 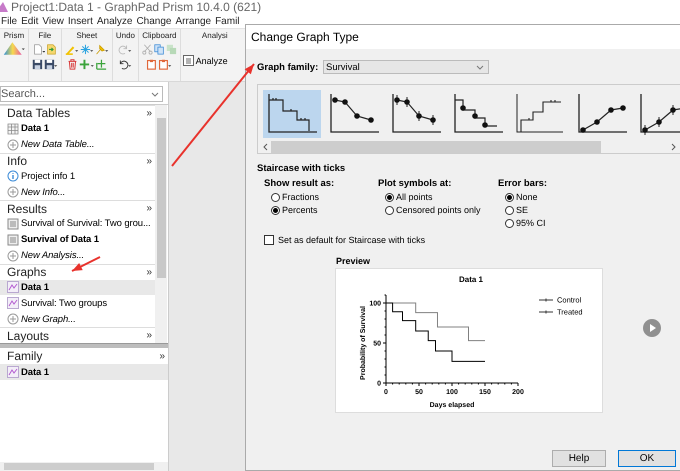 I want to click on ribbon-group-label: Analysi, so click(x=215, y=35).